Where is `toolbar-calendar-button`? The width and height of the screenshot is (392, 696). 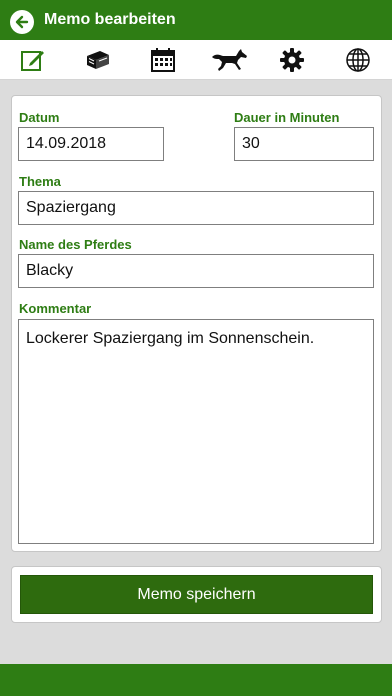
toolbar-calendar-button is located at coordinates (163, 60).